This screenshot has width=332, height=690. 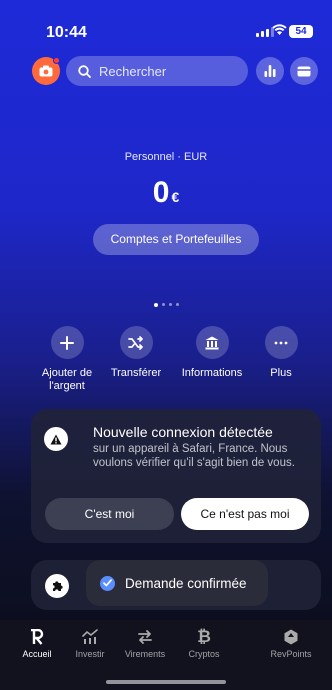 I want to click on transfer-arrows-icon, so click(x=145, y=637).